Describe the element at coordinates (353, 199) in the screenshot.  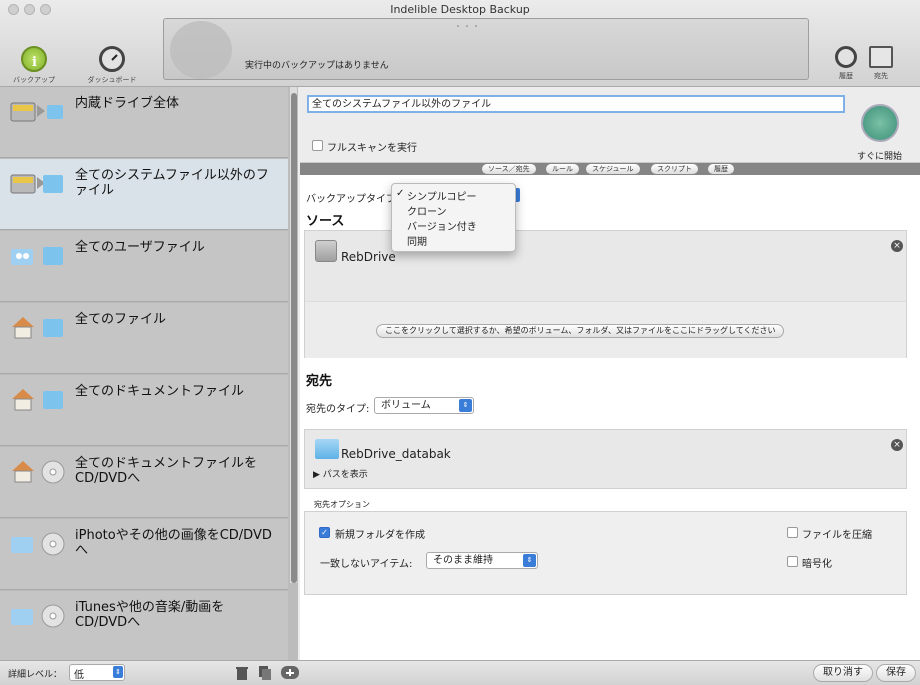
I see `backup-type-label: バックアップタイプ:` at that location.